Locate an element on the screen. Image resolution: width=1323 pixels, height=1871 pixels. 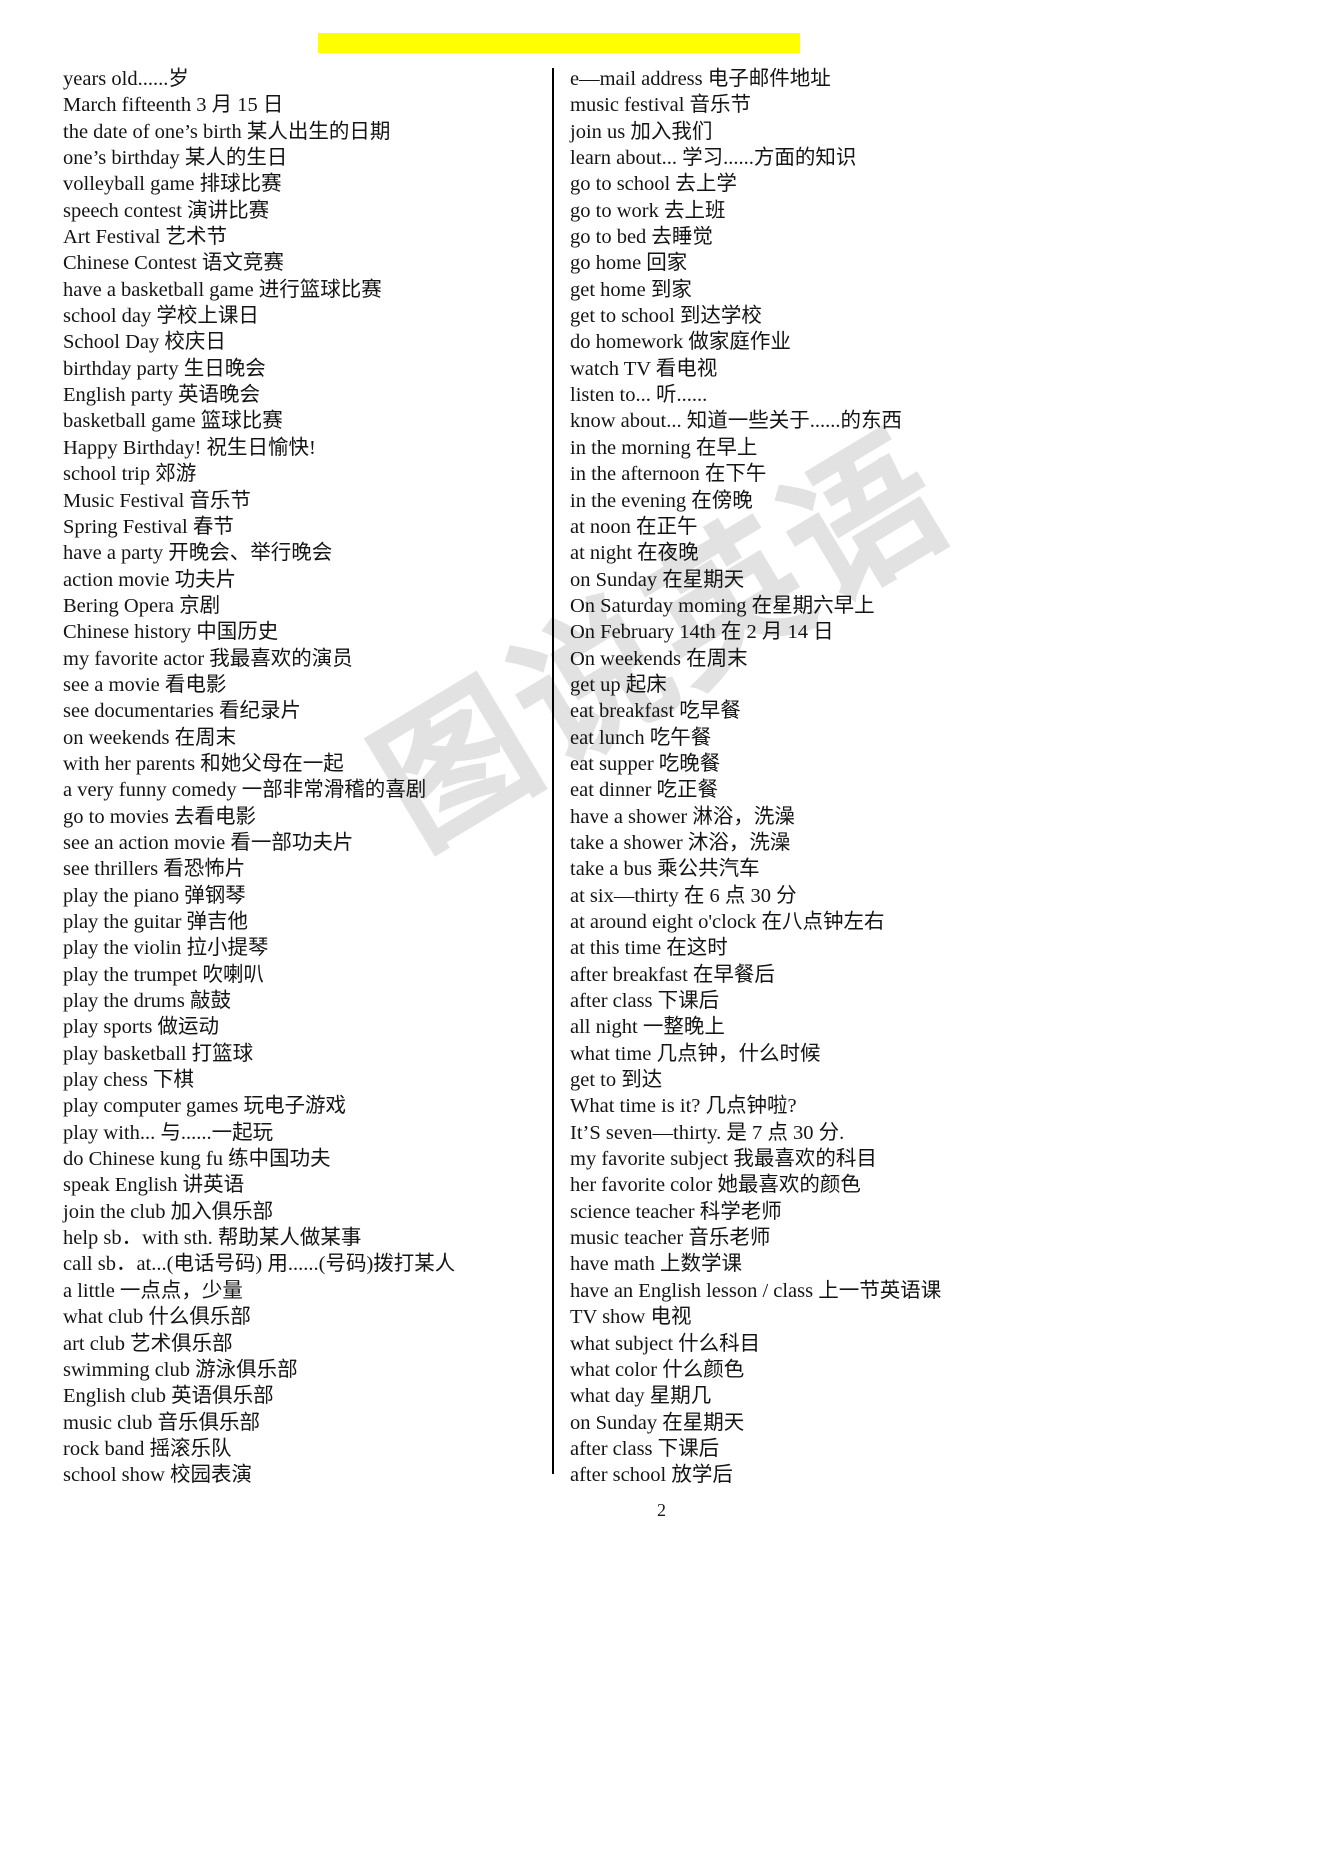
vocab-entry-right: all night 一整晚上 is located at coordinates (647, 1027).